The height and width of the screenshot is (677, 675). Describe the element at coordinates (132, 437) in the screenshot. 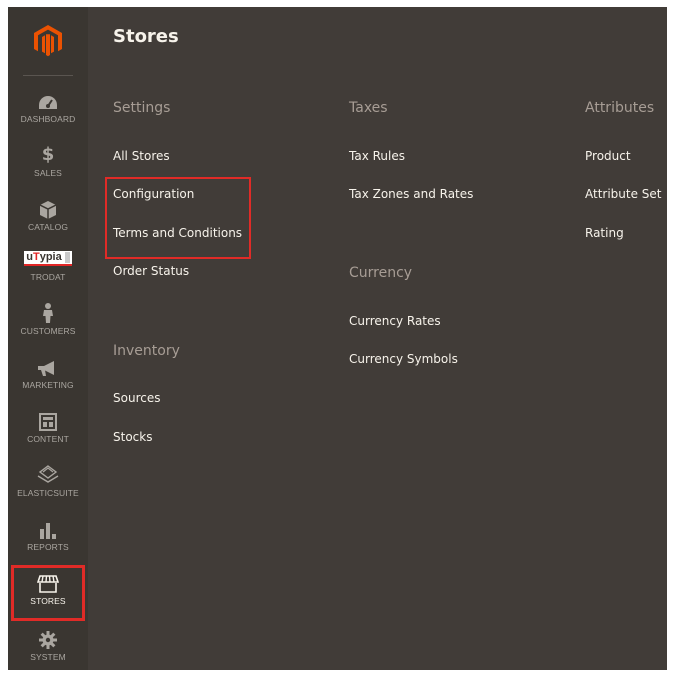

I see `link-stocks: Stocks` at that location.